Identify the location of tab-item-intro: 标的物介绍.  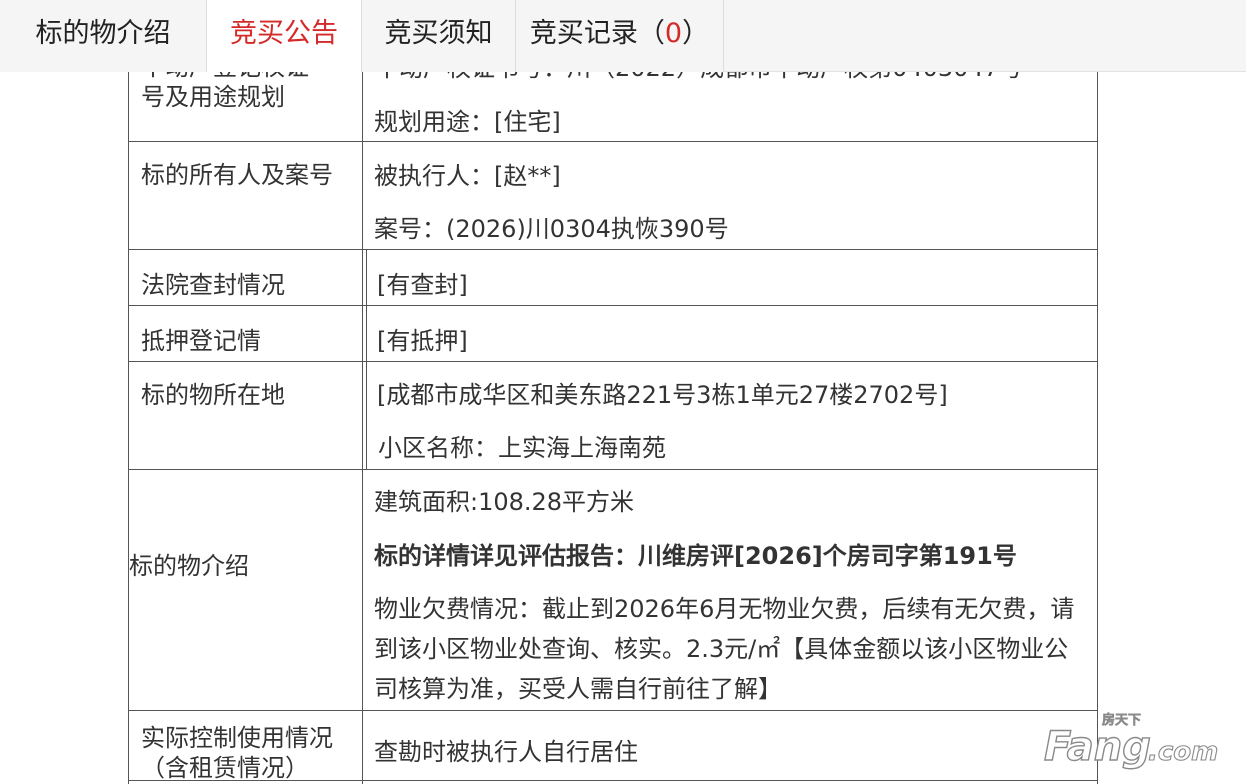
(103, 36).